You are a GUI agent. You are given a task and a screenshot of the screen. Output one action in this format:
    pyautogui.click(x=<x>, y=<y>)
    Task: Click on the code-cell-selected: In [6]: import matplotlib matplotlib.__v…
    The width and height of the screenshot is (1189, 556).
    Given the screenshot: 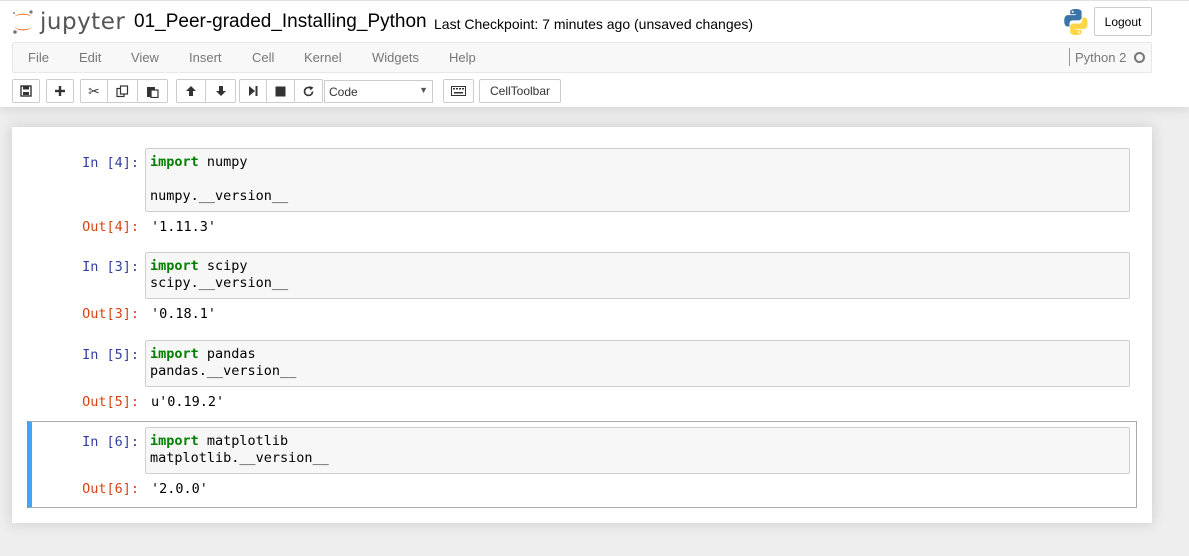 What is the action you would take?
    pyautogui.click(x=582, y=464)
    